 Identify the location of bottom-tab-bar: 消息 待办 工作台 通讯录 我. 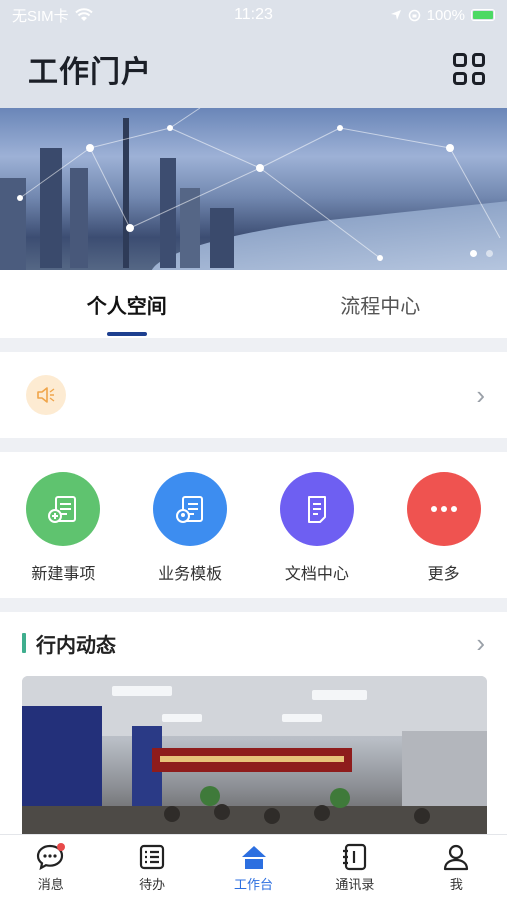
(253, 867).